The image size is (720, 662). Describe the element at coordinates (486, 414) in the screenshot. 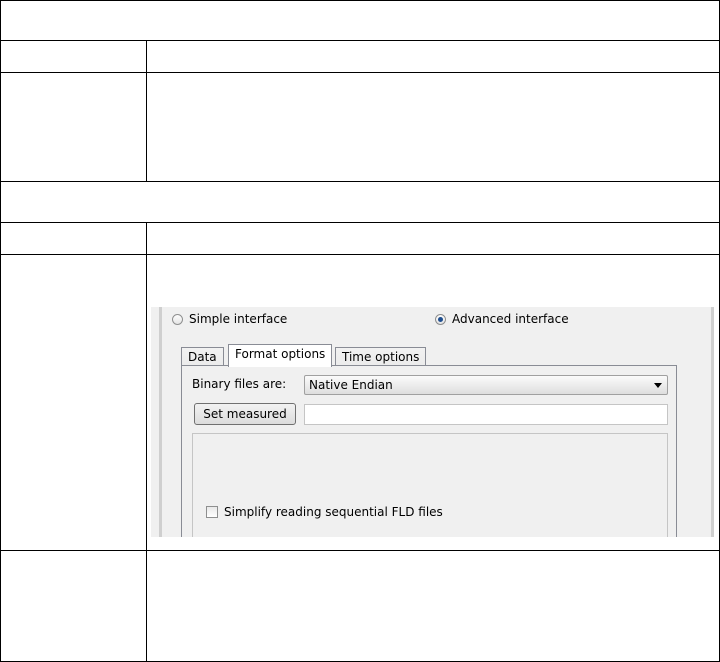

I see `measured-input` at that location.